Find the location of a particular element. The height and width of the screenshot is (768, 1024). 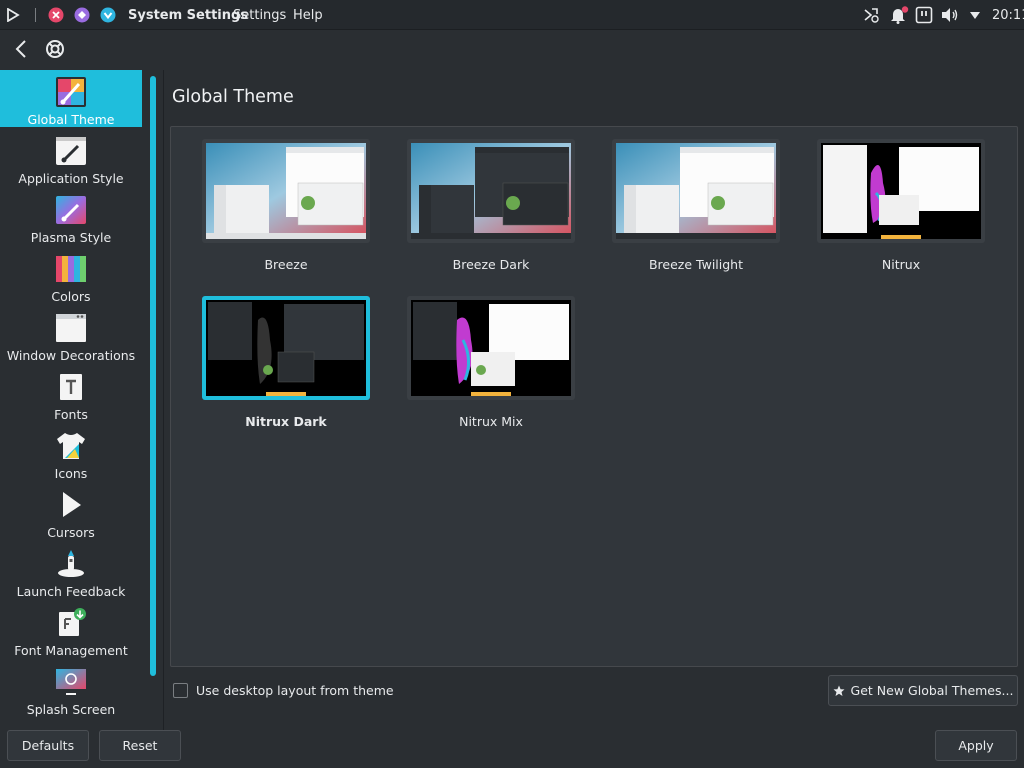

volume-icon is located at coordinates (950, 15).